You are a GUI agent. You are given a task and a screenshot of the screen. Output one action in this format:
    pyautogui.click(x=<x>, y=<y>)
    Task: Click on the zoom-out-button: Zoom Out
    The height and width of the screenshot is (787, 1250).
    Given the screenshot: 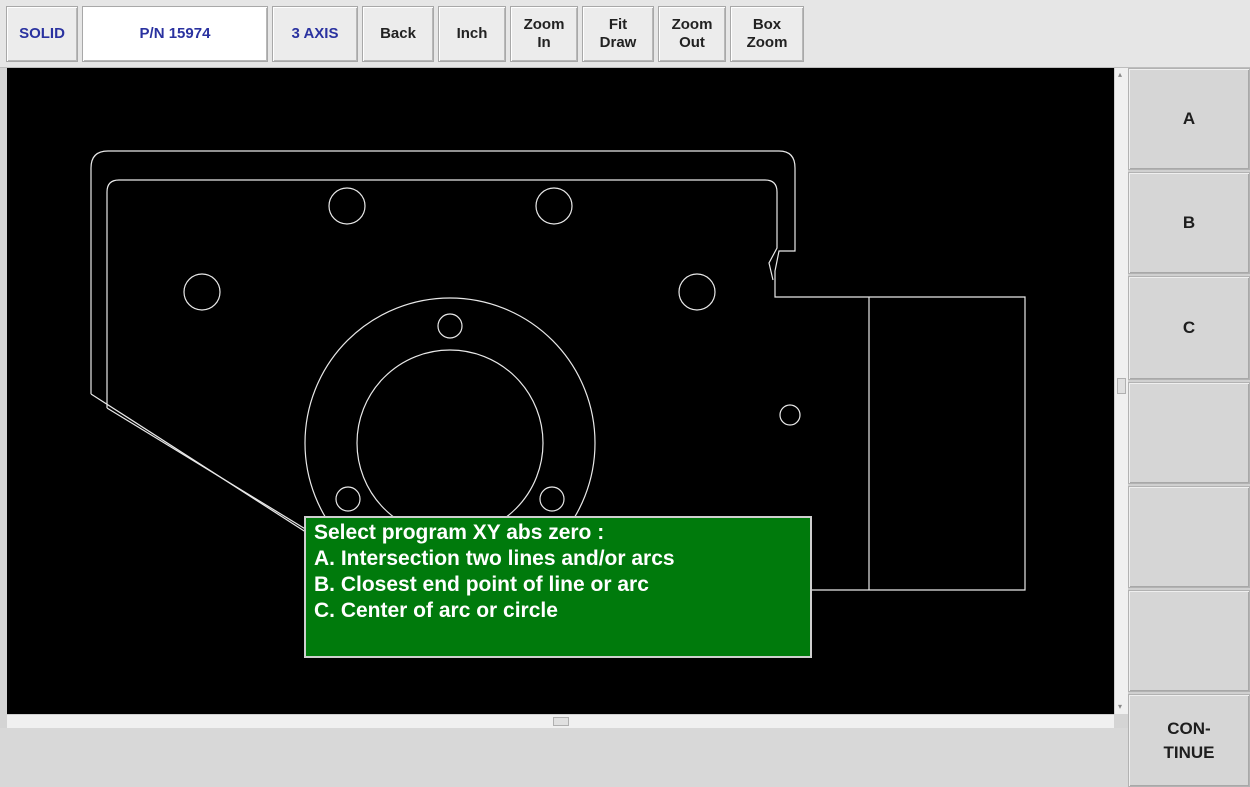 What is the action you would take?
    pyautogui.click(x=692, y=34)
    